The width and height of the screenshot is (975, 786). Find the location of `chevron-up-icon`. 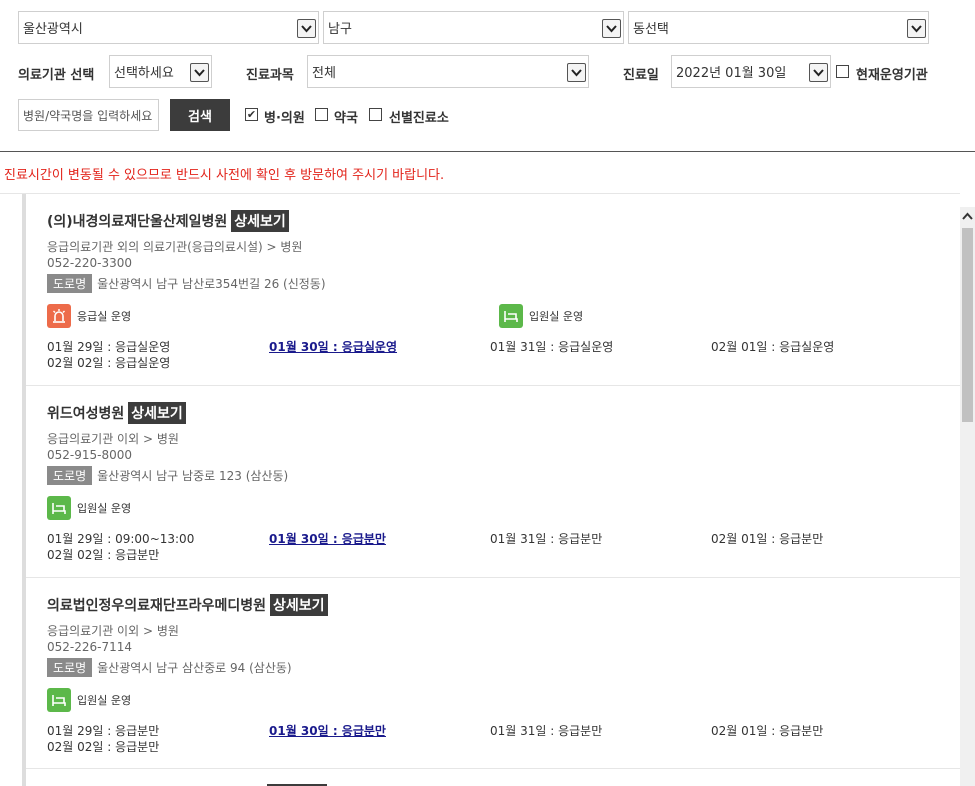

chevron-up-icon is located at coordinates (967, 215).